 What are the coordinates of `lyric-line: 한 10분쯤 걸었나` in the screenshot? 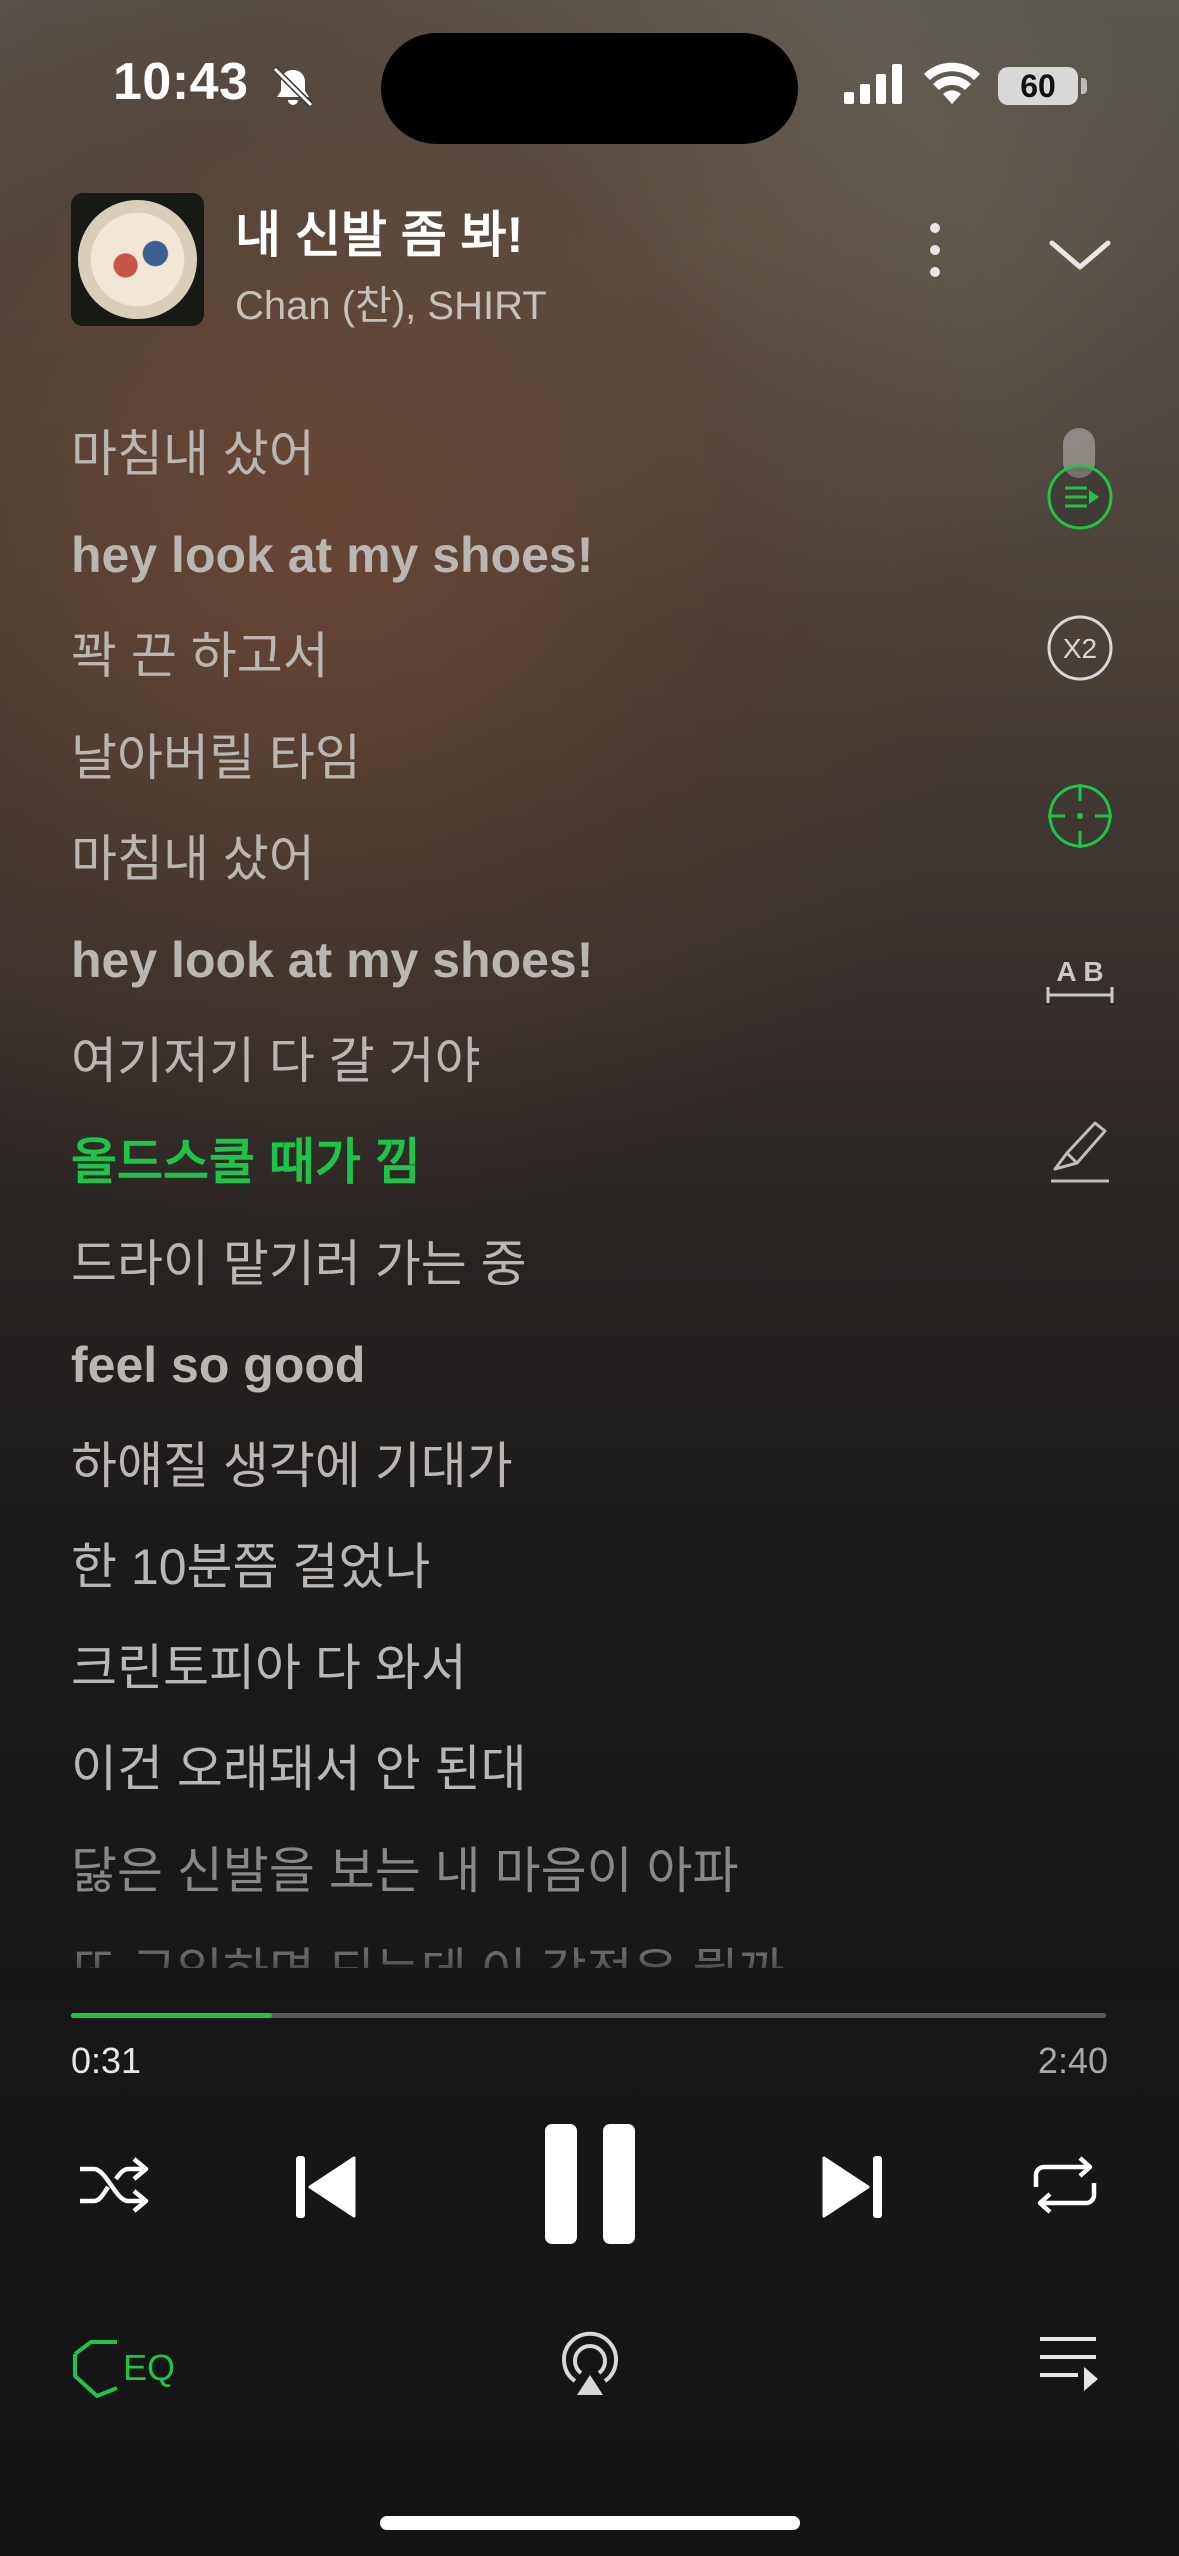 It's located at (521, 1583).